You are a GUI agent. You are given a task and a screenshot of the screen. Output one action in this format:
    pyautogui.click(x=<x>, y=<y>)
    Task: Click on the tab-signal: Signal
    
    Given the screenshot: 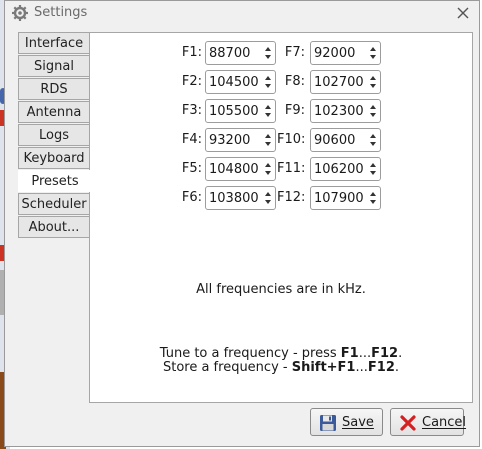 What is the action you would take?
    pyautogui.click(x=53, y=66)
    